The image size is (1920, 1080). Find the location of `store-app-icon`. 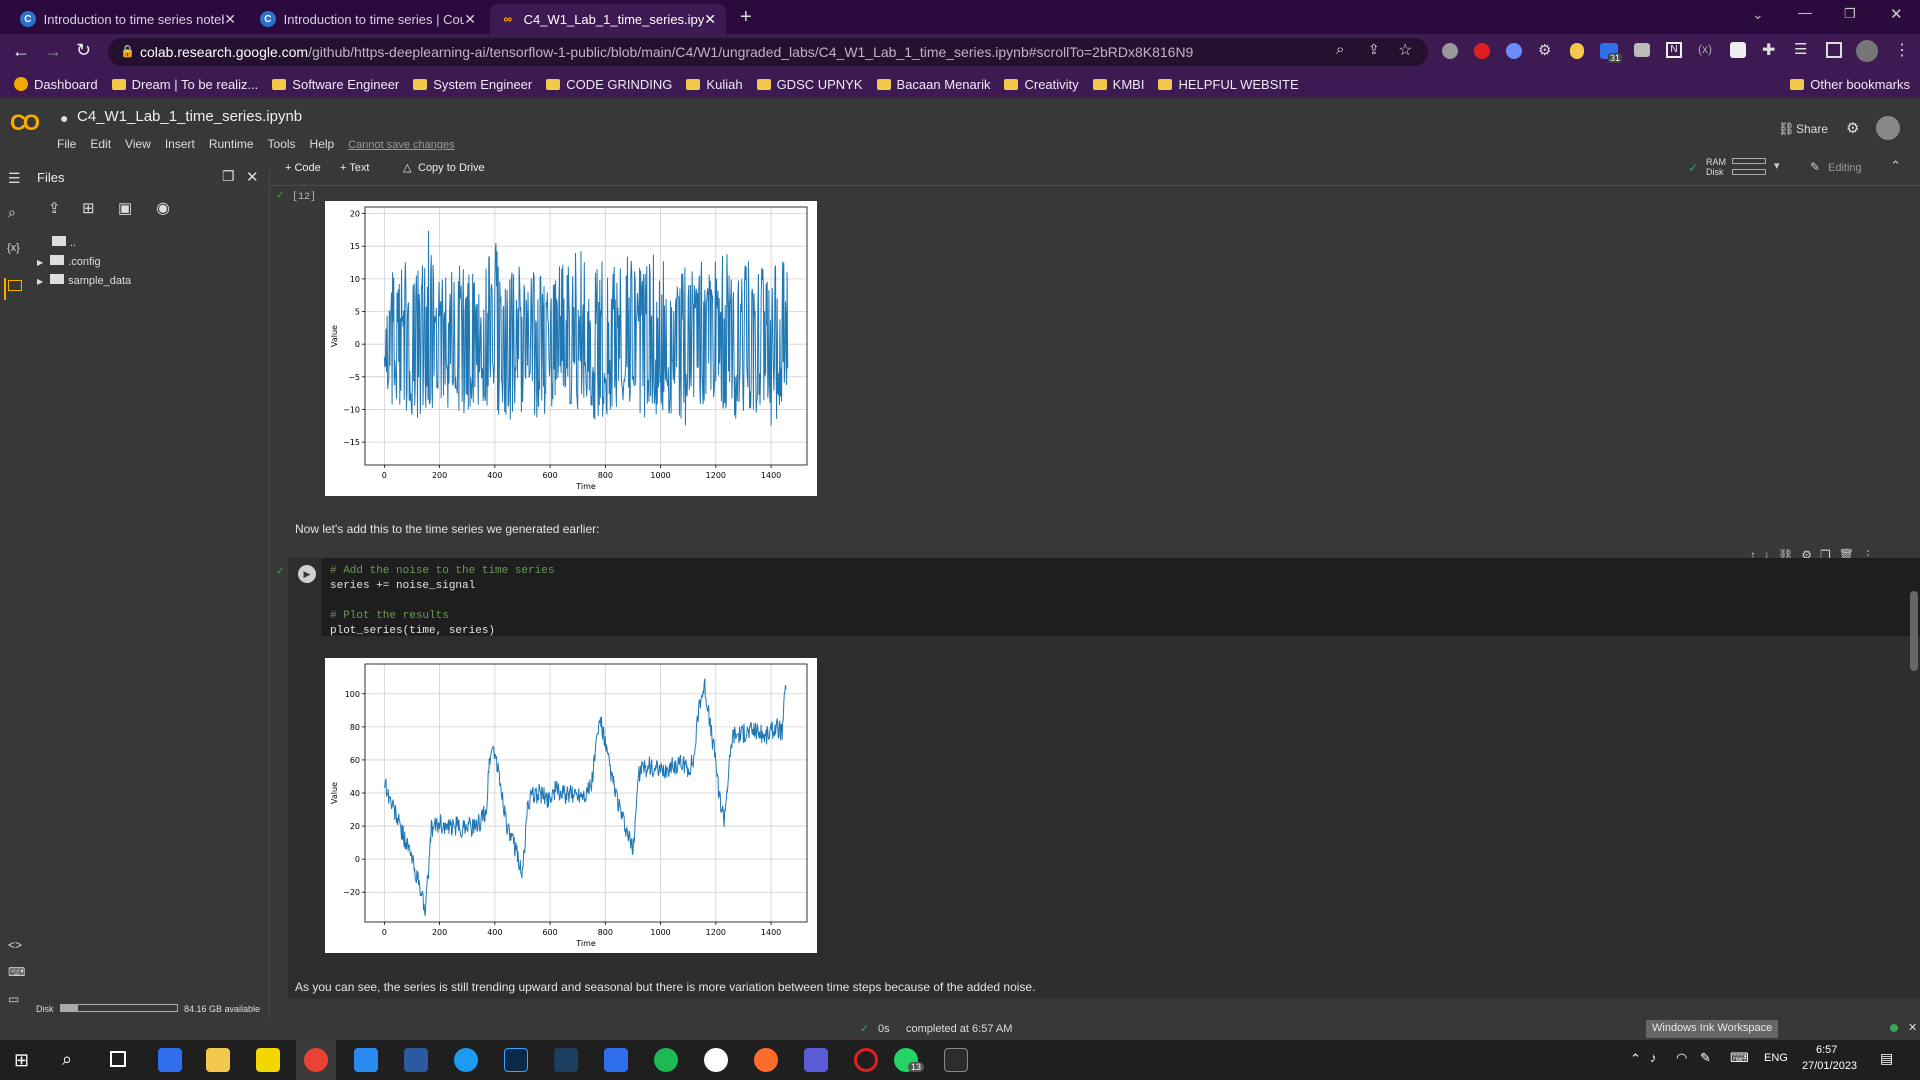

store-app-icon is located at coordinates (170, 1060).